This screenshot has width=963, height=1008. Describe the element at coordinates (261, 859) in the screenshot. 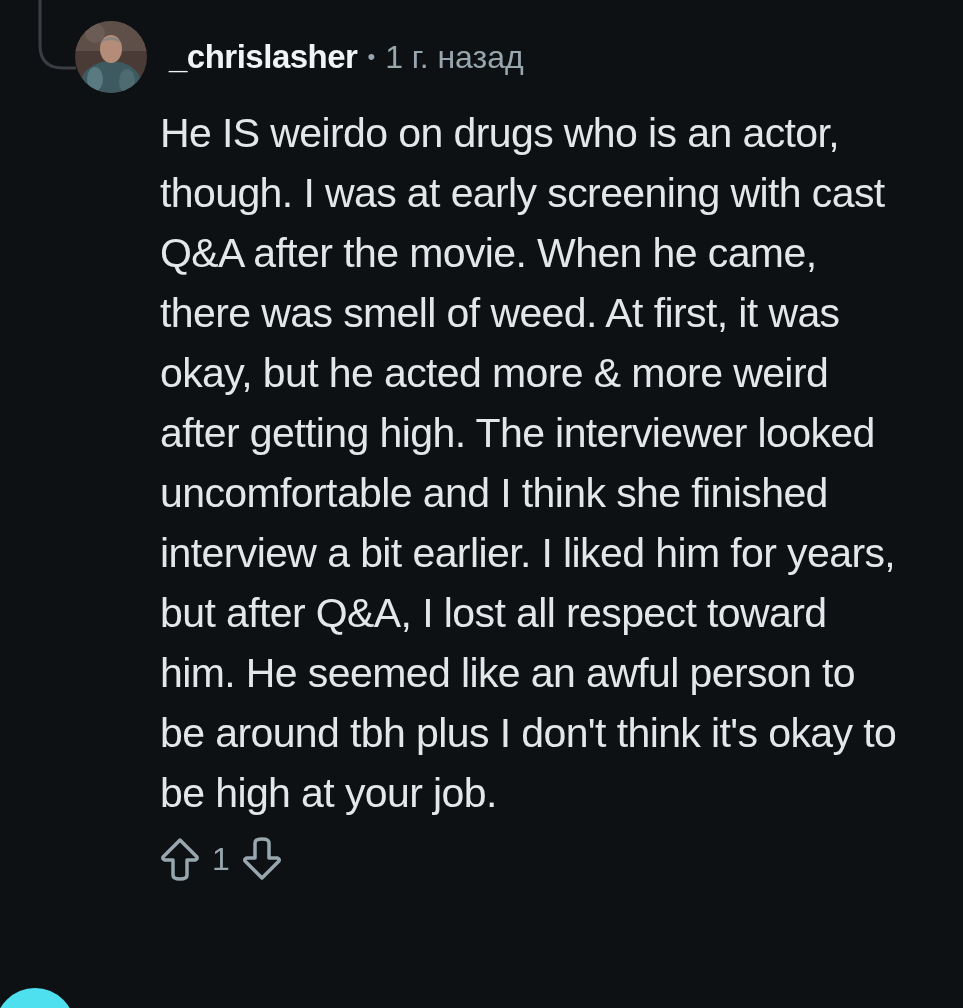

I see `downvote-icon` at that location.